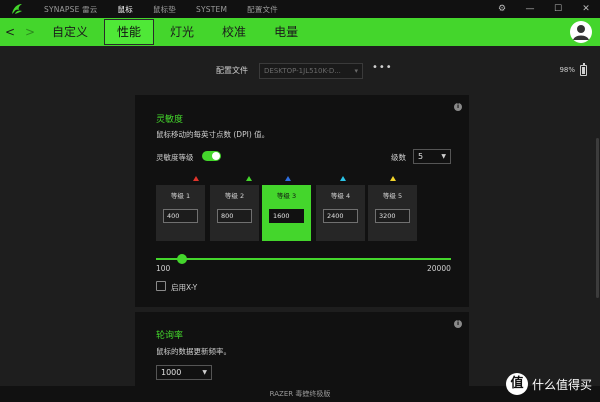 The image size is (600, 402). I want to click on levels-value: 5, so click(421, 156).